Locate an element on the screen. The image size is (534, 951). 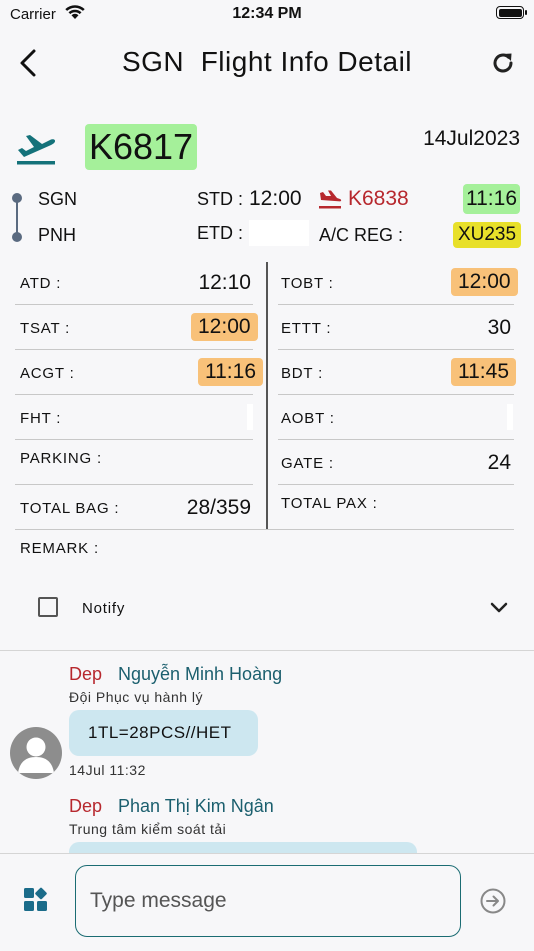
tobt-value: 12:00 is located at coordinates (484, 282).